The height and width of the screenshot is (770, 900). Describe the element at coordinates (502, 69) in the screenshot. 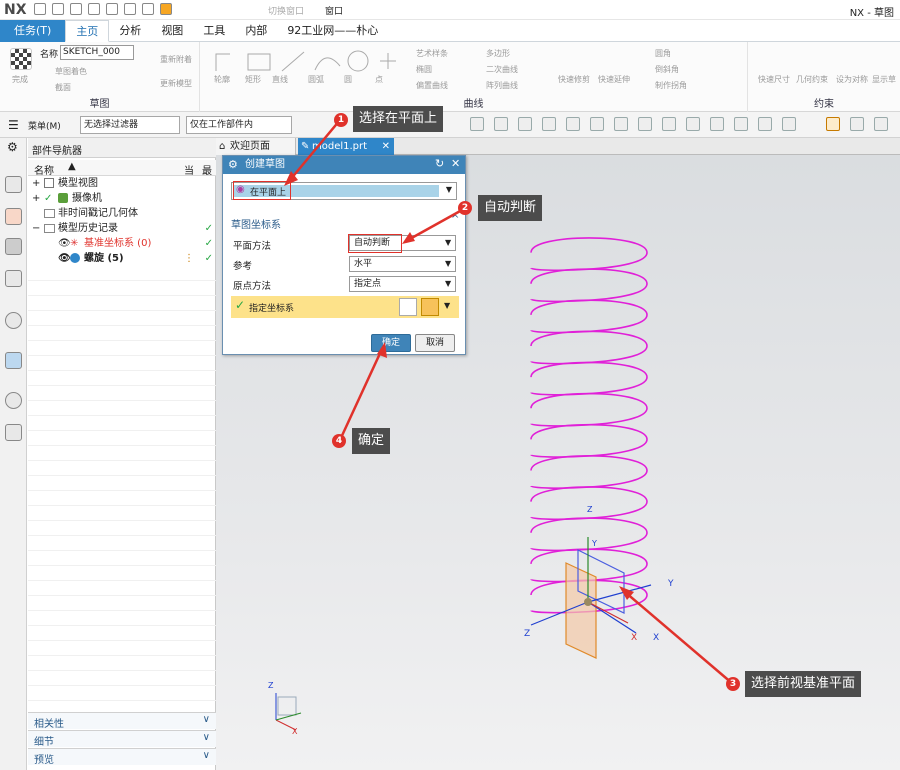

I see `conic-button: 二次曲线` at that location.